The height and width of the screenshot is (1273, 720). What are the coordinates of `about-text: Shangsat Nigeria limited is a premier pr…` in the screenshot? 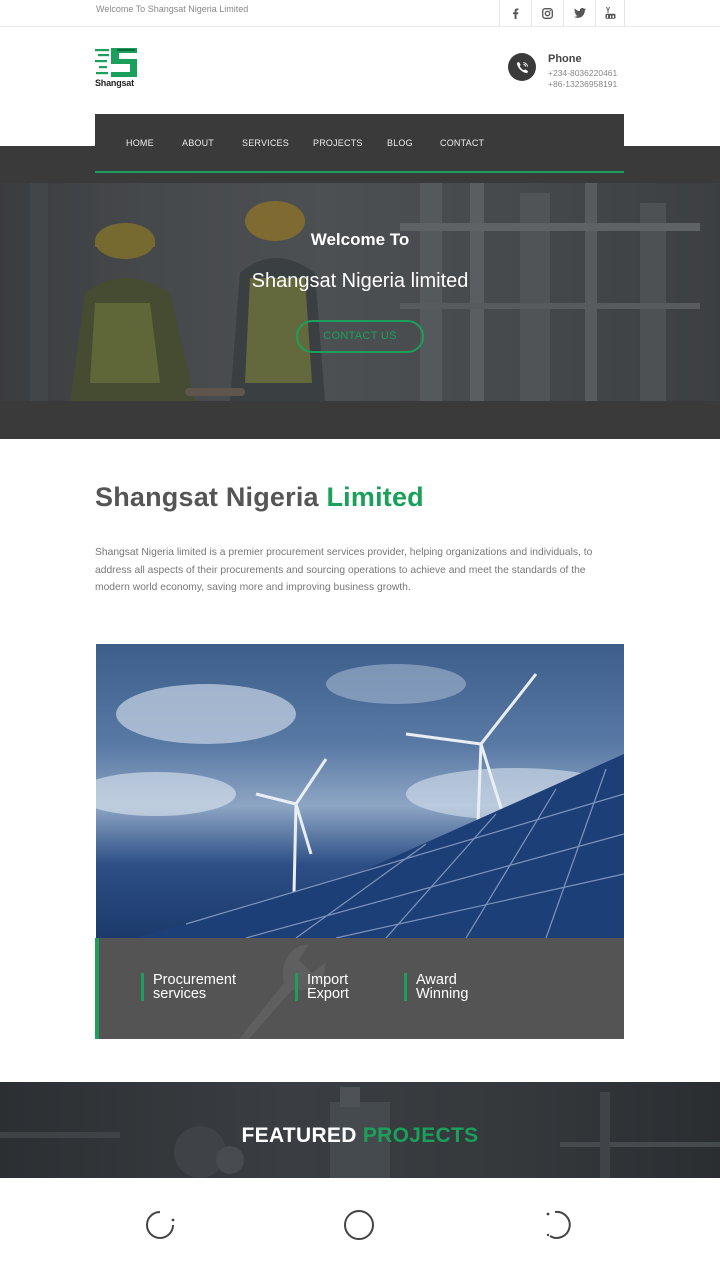 It's located at (344, 570).